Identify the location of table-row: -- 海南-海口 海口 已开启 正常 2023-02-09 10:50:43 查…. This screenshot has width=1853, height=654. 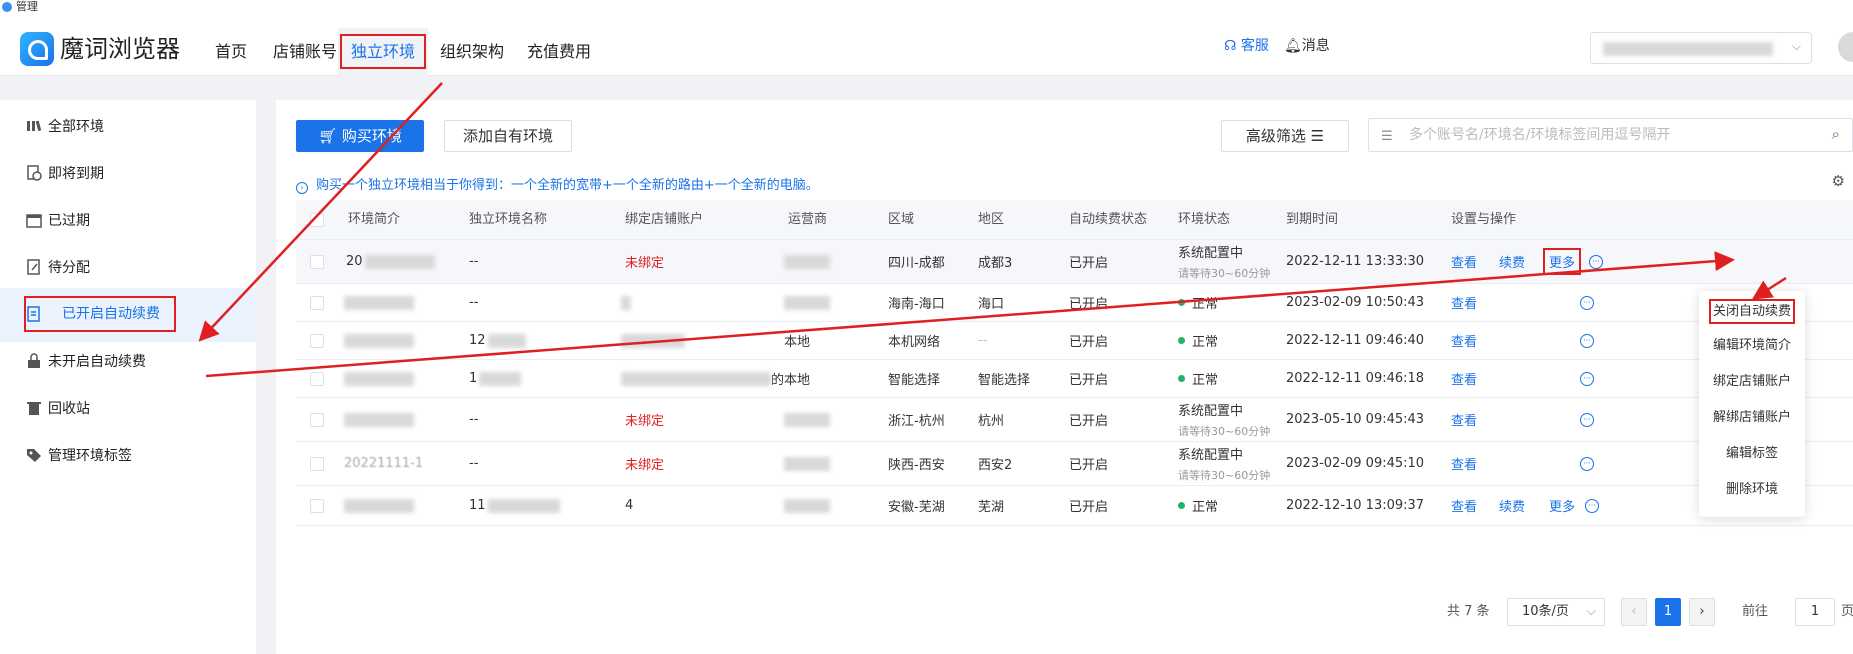
(1074, 303).